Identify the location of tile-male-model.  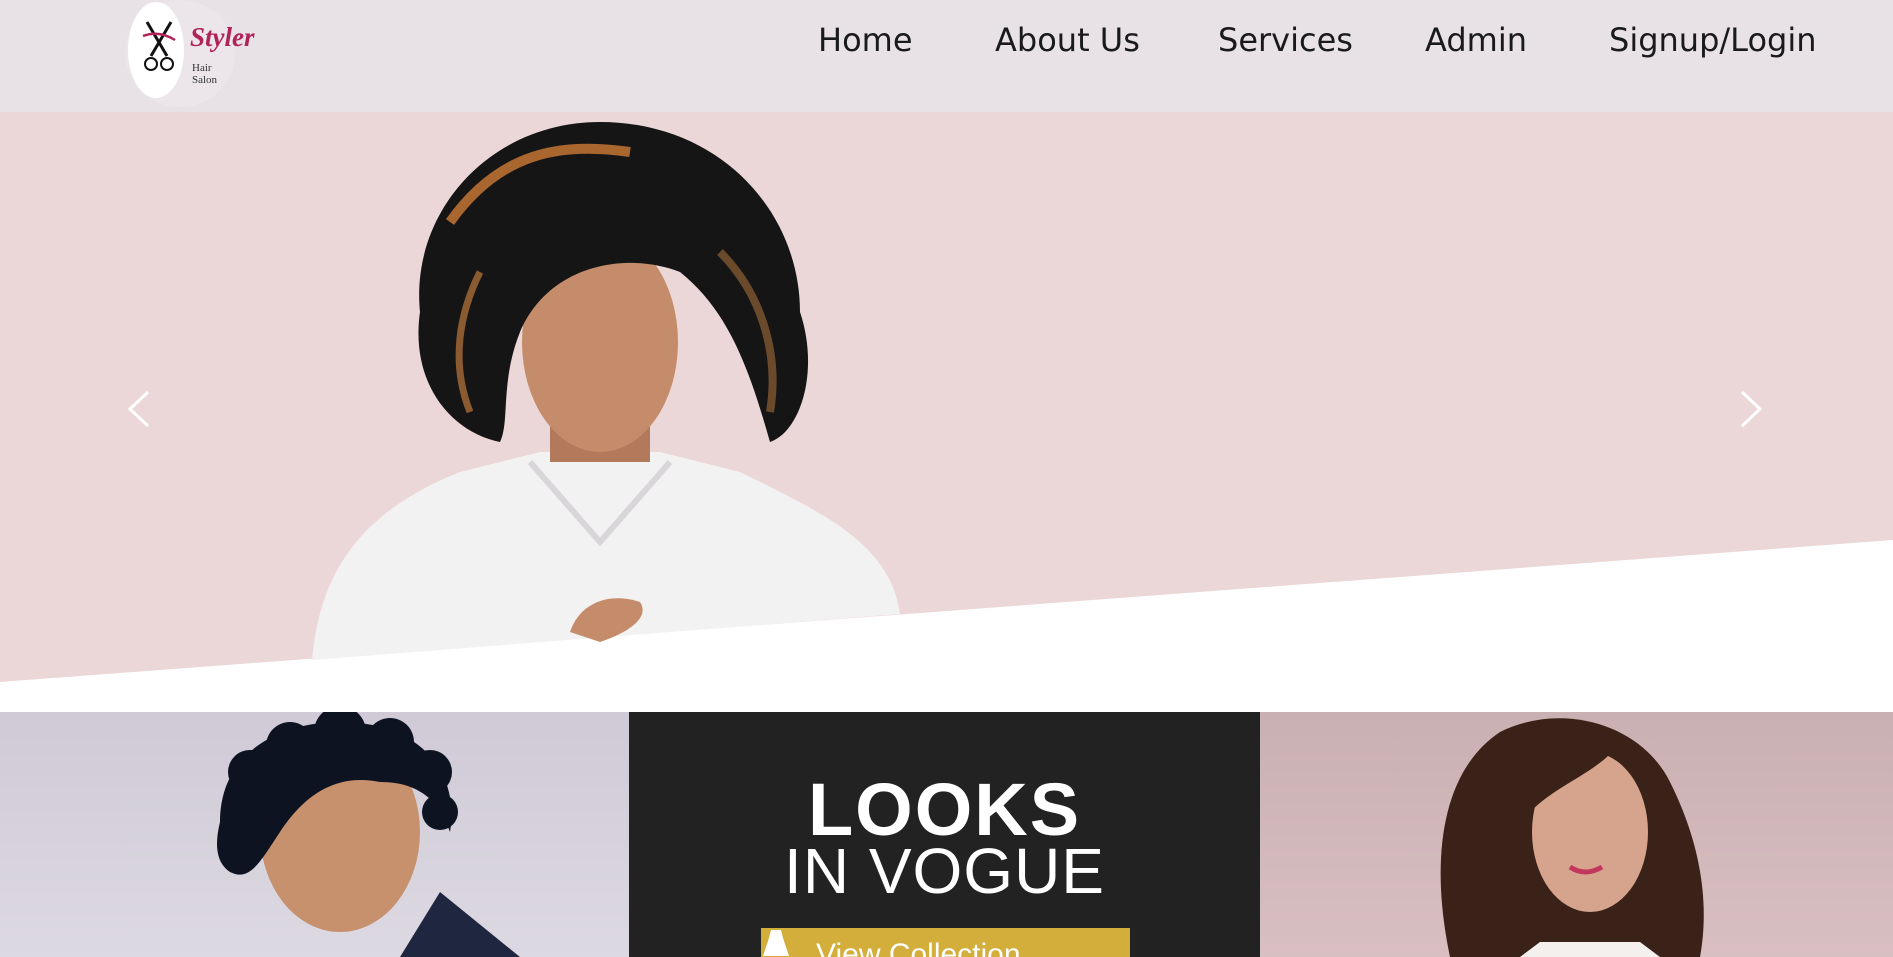
(314, 834).